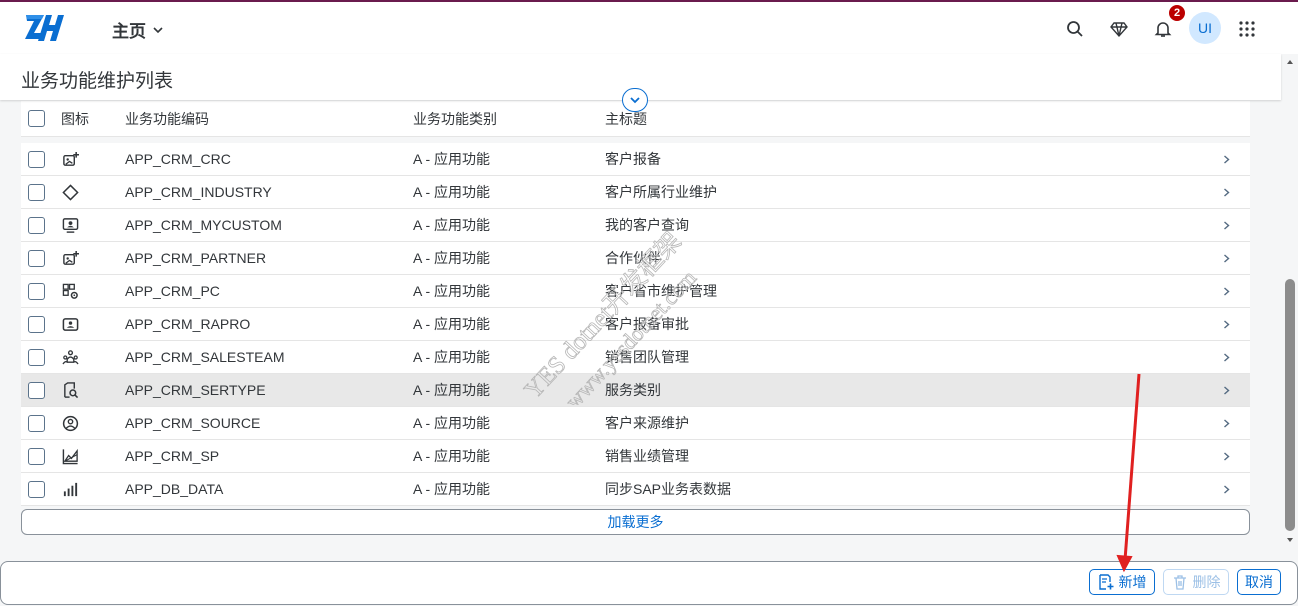 The height and width of the screenshot is (606, 1298). Describe the element at coordinates (129, 31) in the screenshot. I see `home-menu-label: 主页` at that location.